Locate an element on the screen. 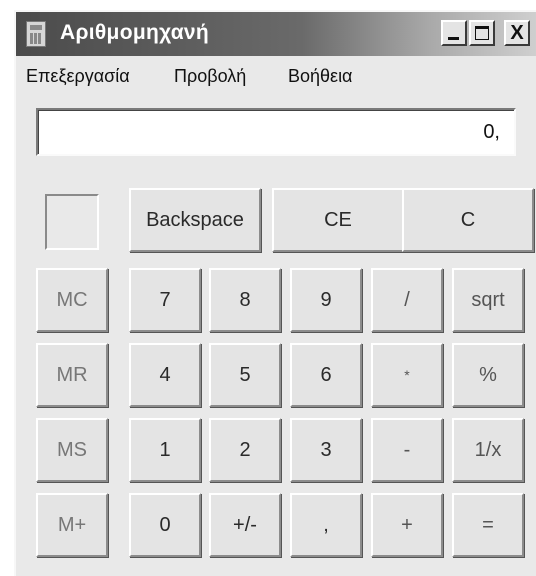 The image size is (536, 576). digit-6-button: 6 is located at coordinates (326, 375).